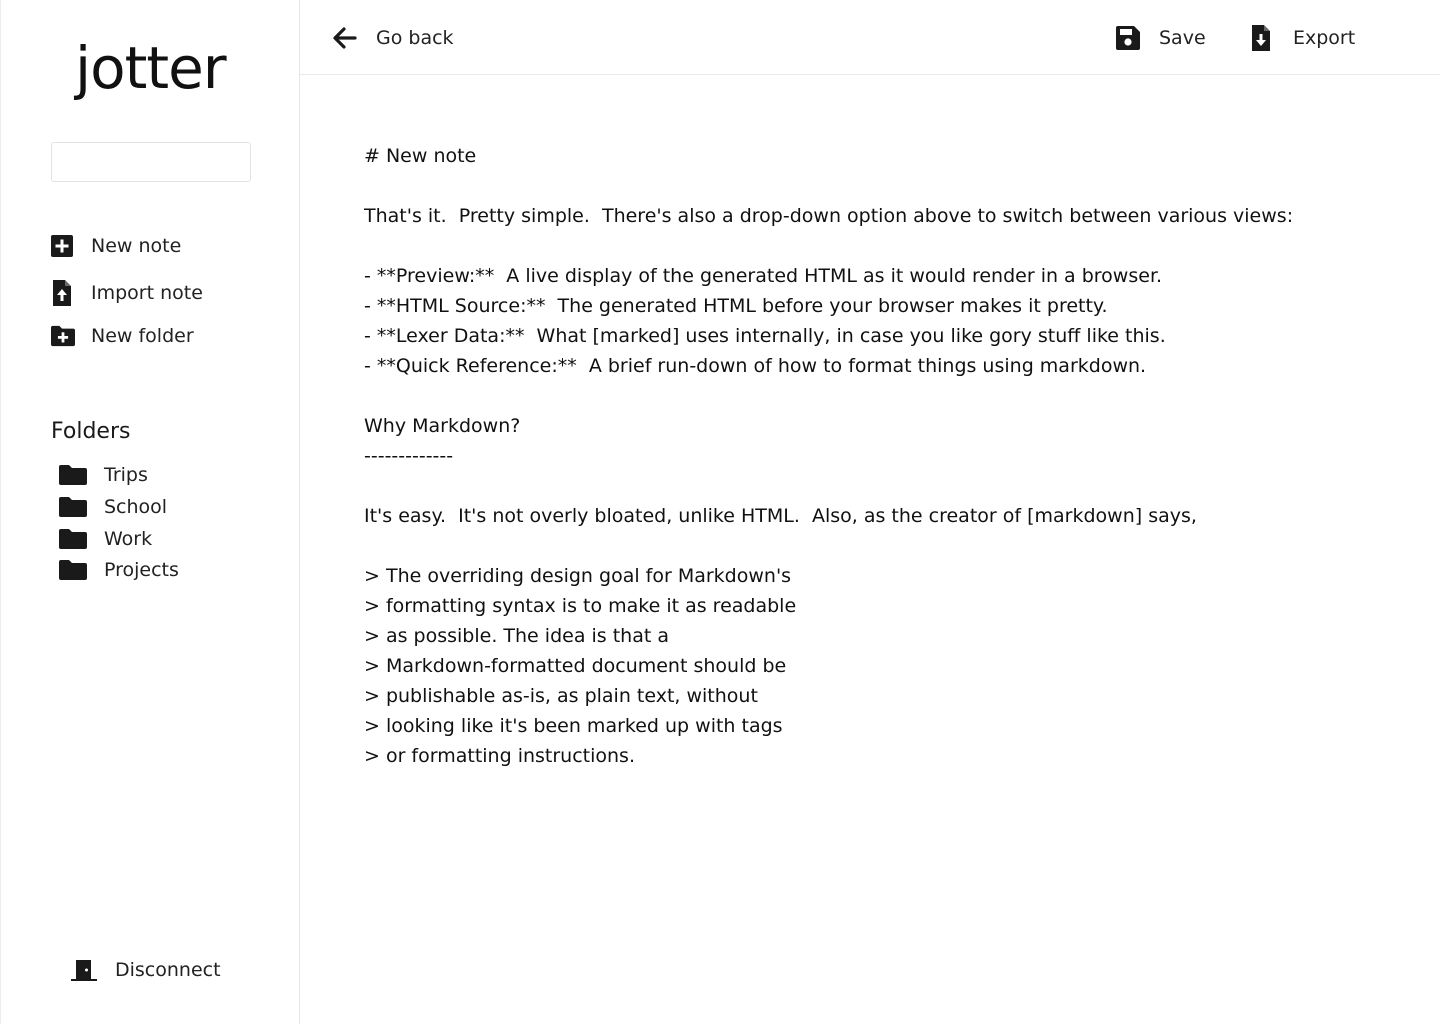  What do you see at coordinates (91, 431) in the screenshot?
I see `folders-heading: Folders` at bounding box center [91, 431].